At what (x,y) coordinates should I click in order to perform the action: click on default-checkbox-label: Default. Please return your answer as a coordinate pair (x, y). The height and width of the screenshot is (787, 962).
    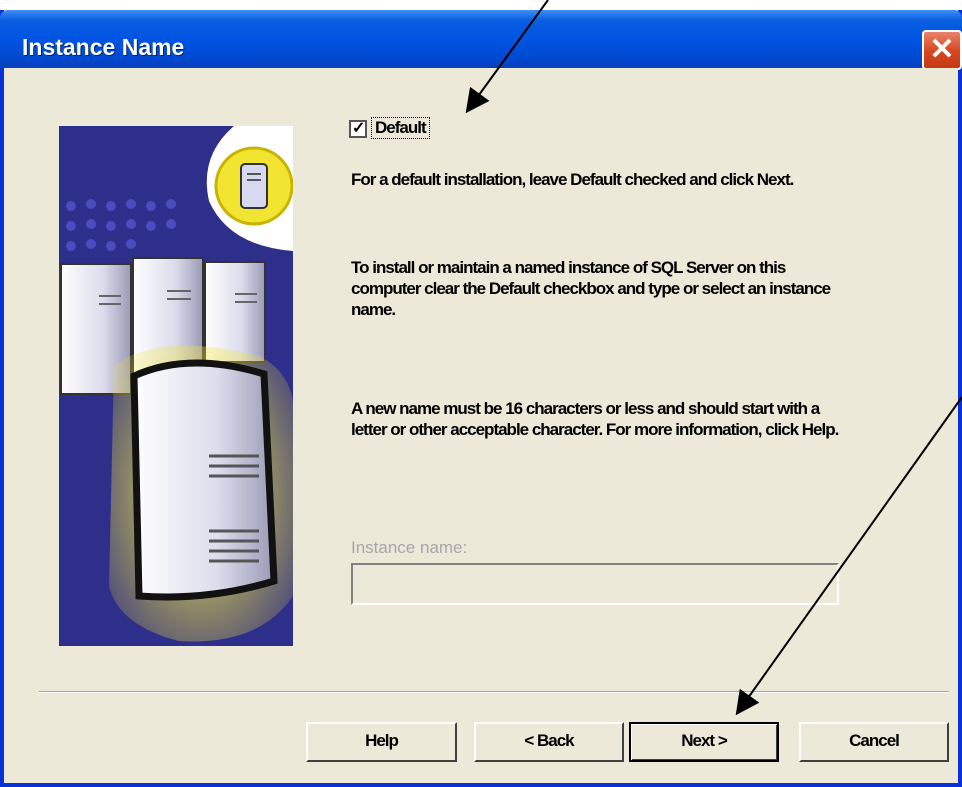
    Looking at the image, I should click on (400, 128).